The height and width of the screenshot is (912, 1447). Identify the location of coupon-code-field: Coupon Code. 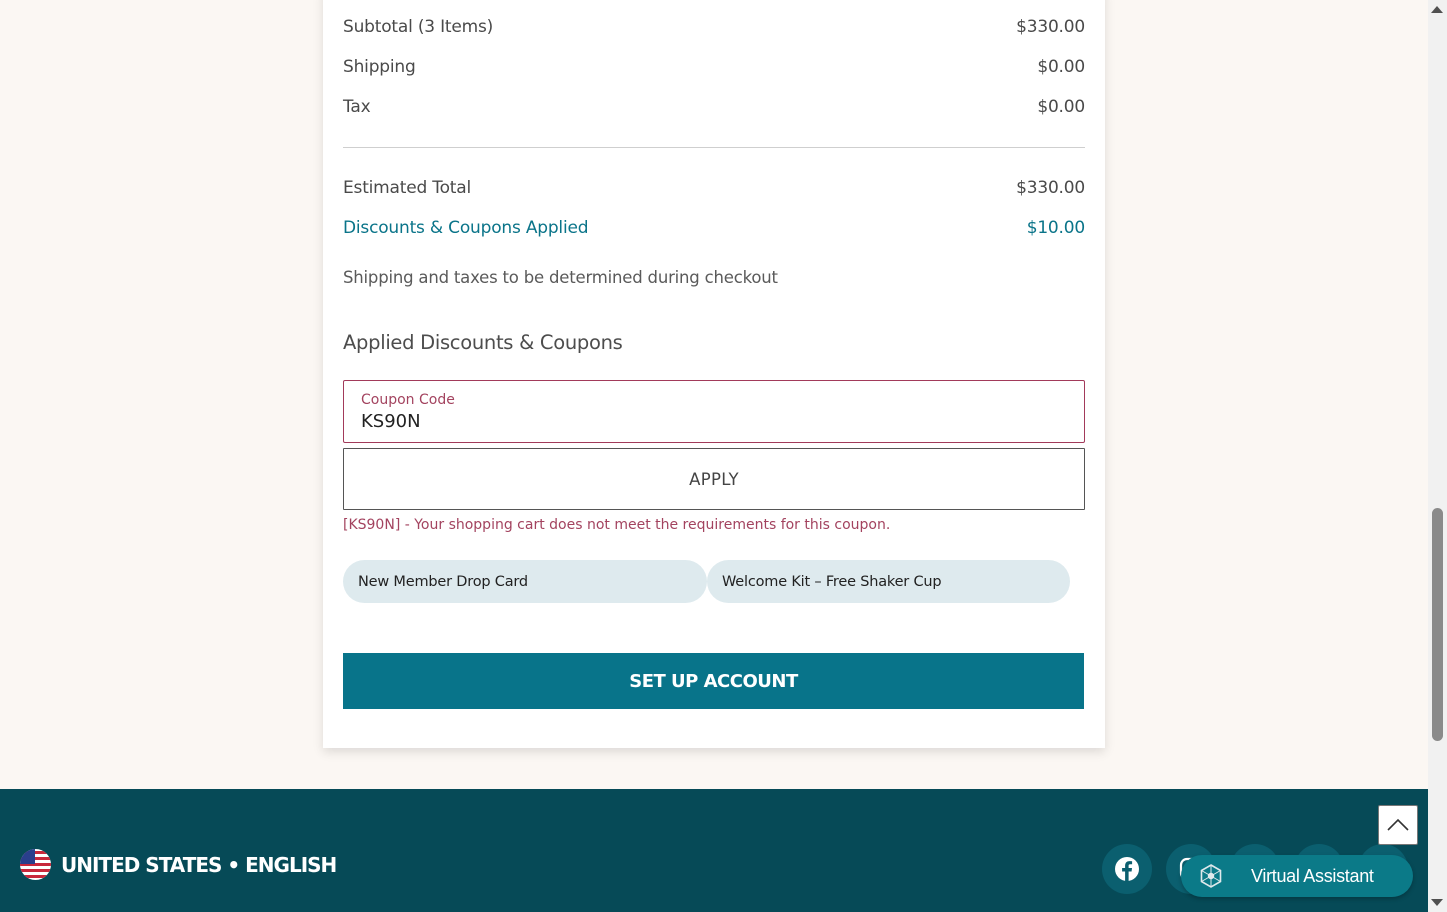
(714, 411).